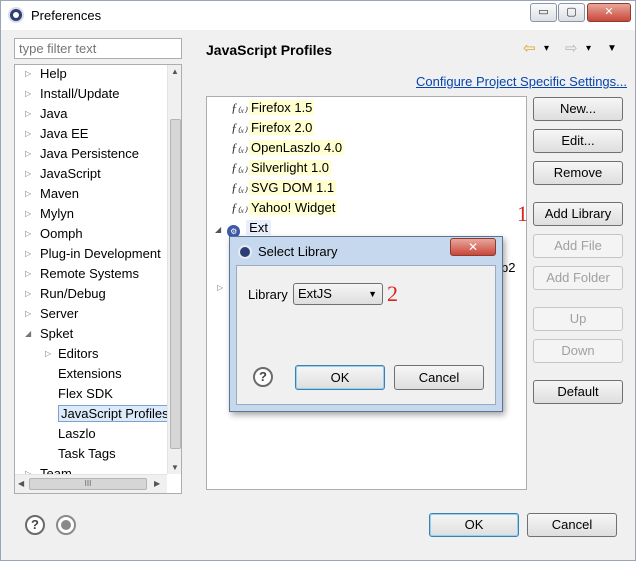 The image size is (636, 561). Describe the element at coordinates (56, 354) in the screenshot. I see `tree-item: ▷ Editors` at that location.